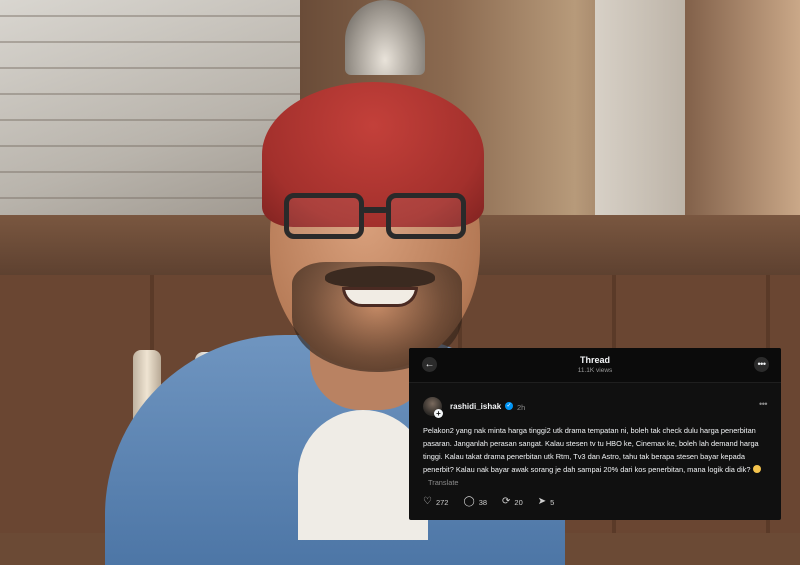  I want to click on thread-header: ← Thread 11.1K views •••, so click(595, 365).